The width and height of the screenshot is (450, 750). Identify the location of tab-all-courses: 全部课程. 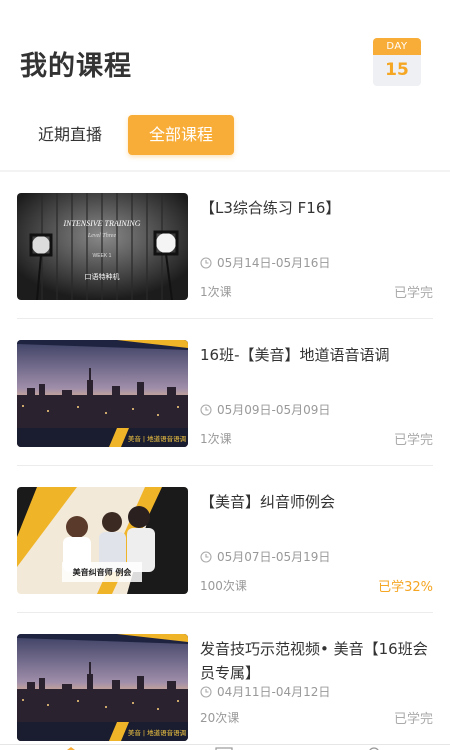
(181, 135).